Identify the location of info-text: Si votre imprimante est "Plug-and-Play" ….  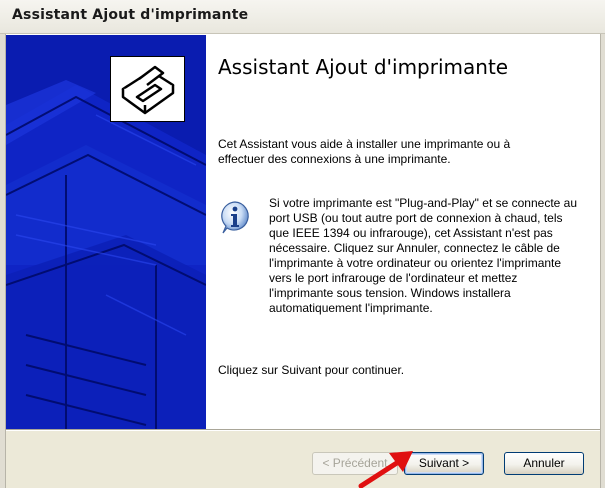
(423, 255).